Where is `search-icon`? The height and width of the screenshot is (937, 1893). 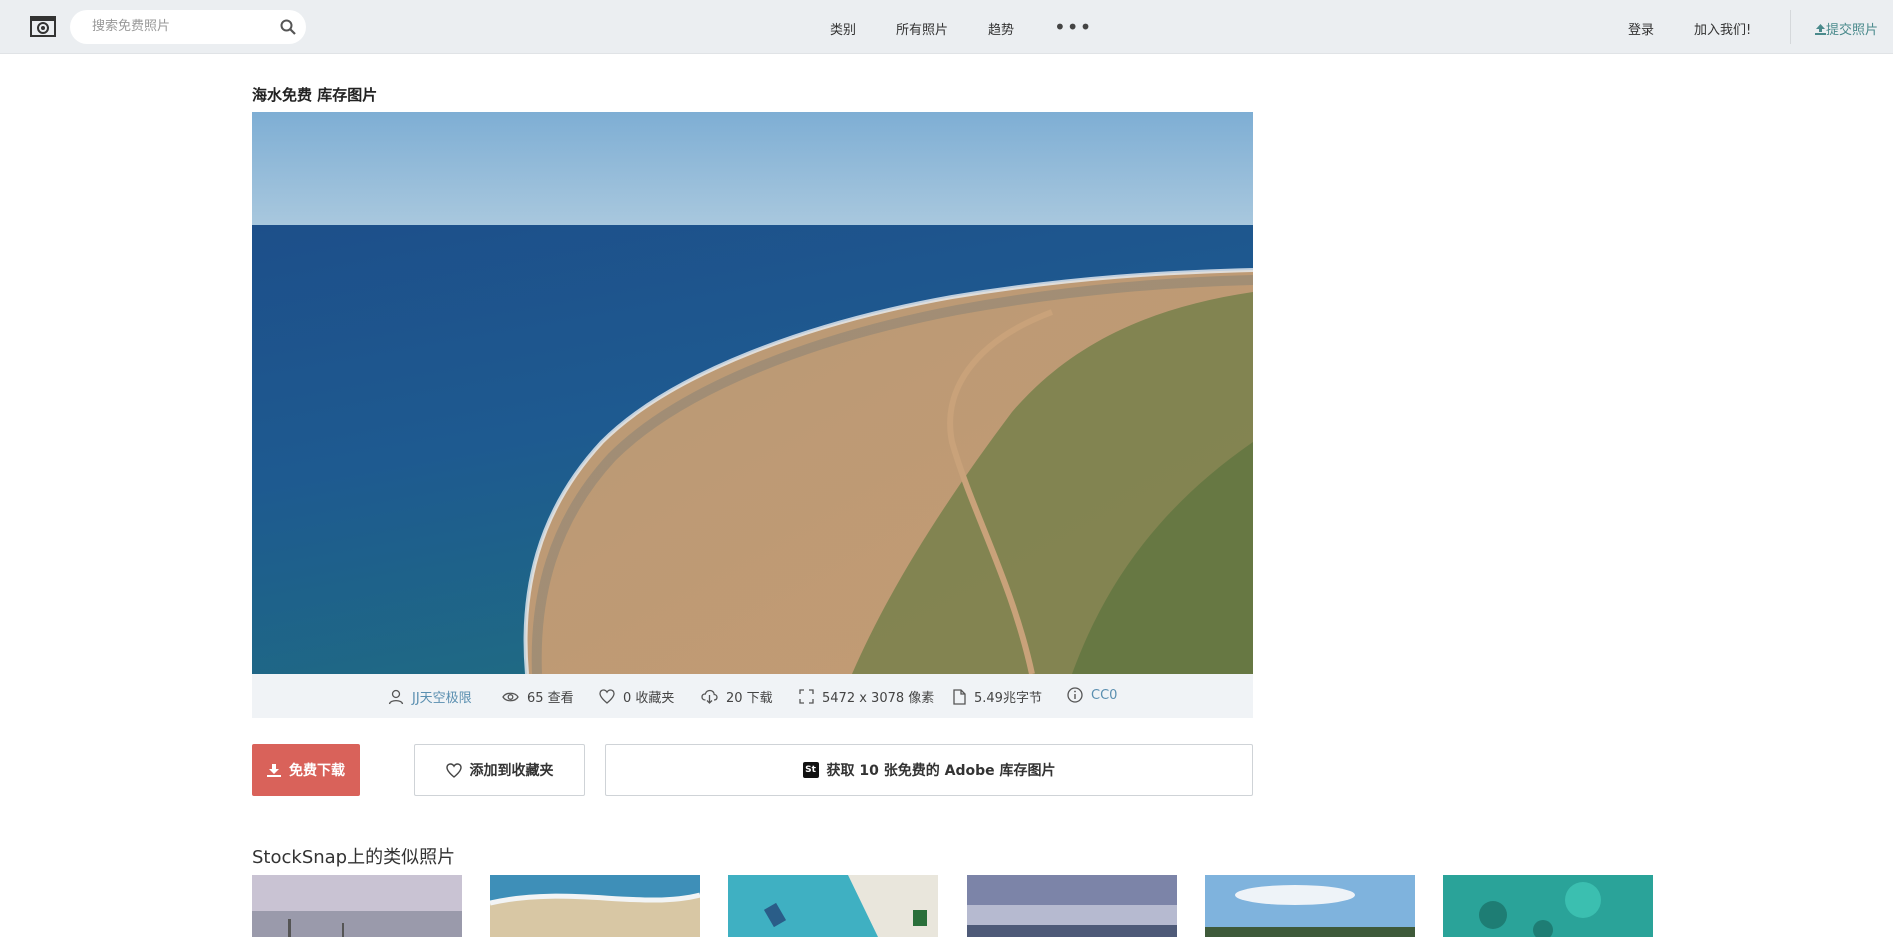
search-icon is located at coordinates (288, 27).